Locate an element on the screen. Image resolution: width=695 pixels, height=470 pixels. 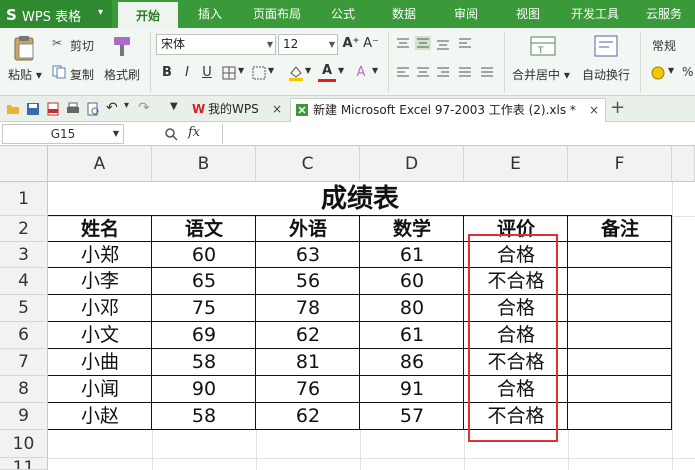
vertical-align-icons is located at coordinates (456, 43).